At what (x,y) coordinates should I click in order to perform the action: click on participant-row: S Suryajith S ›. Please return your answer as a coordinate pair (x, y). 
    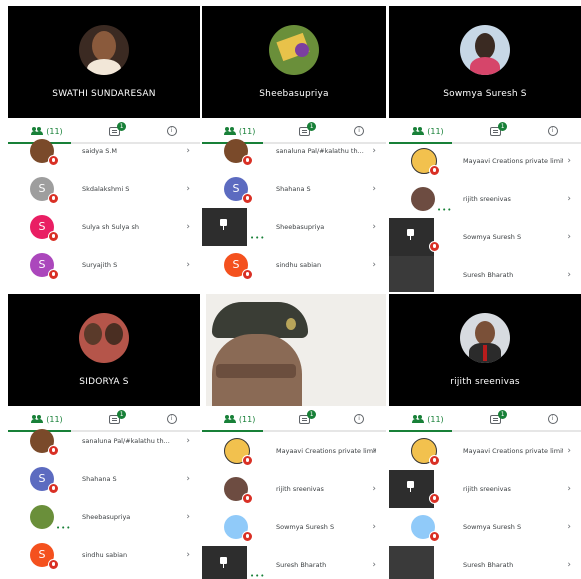
    Looking at the image, I should click on (104, 265).